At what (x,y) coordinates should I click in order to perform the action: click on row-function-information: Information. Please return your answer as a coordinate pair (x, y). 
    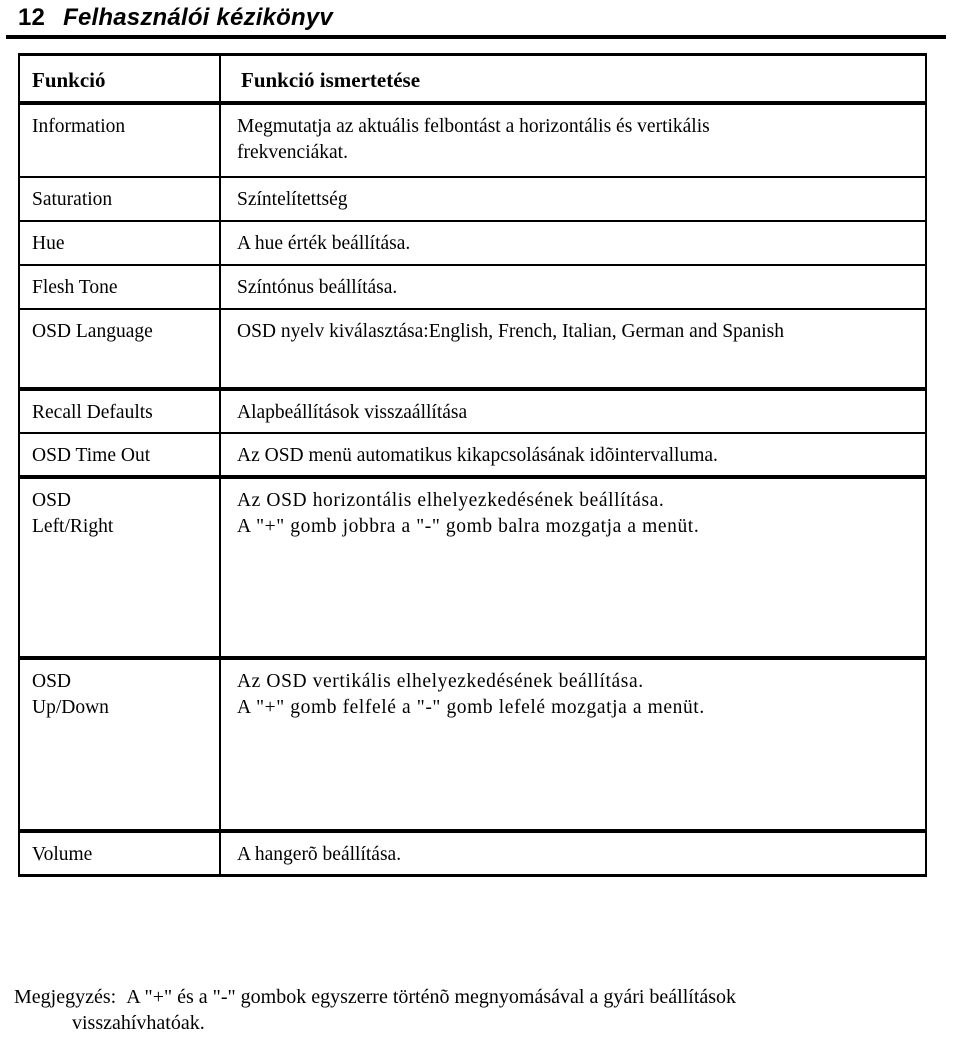
    Looking at the image, I should click on (119, 139).